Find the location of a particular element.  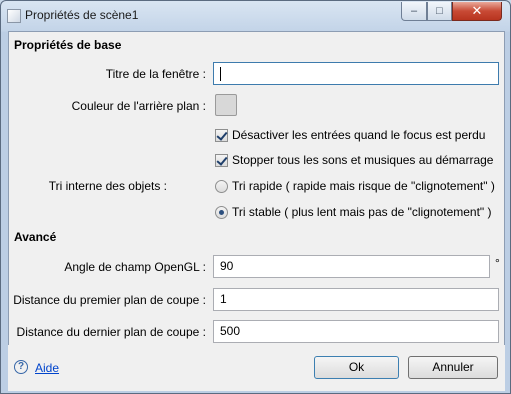

sort-fast-radio is located at coordinates (221, 186).